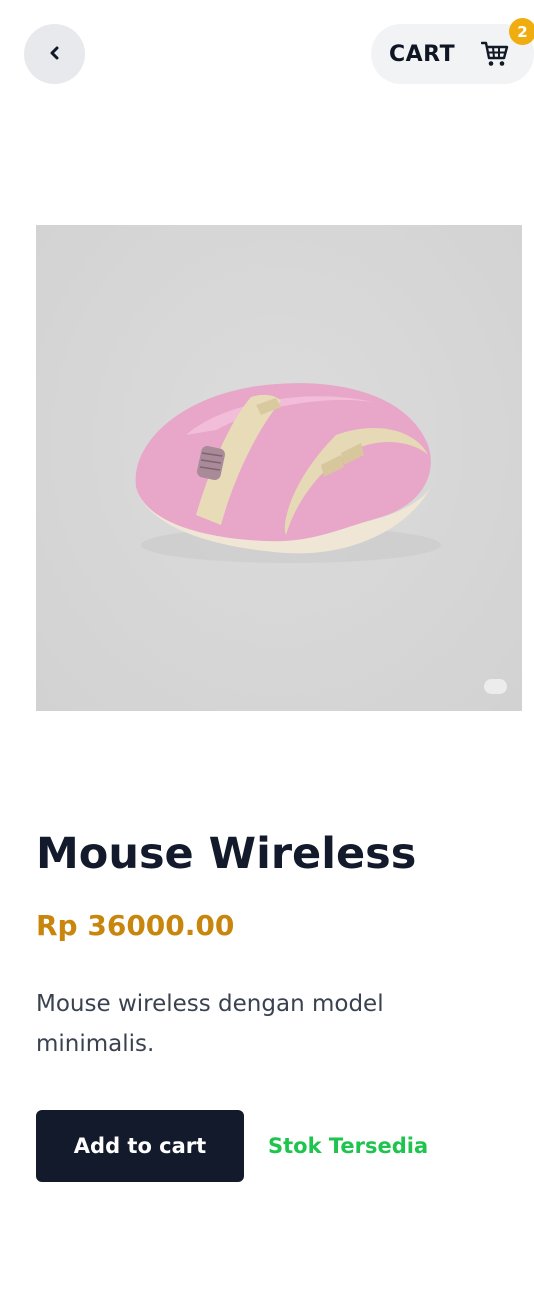 The width and height of the screenshot is (534, 1290). I want to click on product-title: Mouse Wireless, so click(226, 854).